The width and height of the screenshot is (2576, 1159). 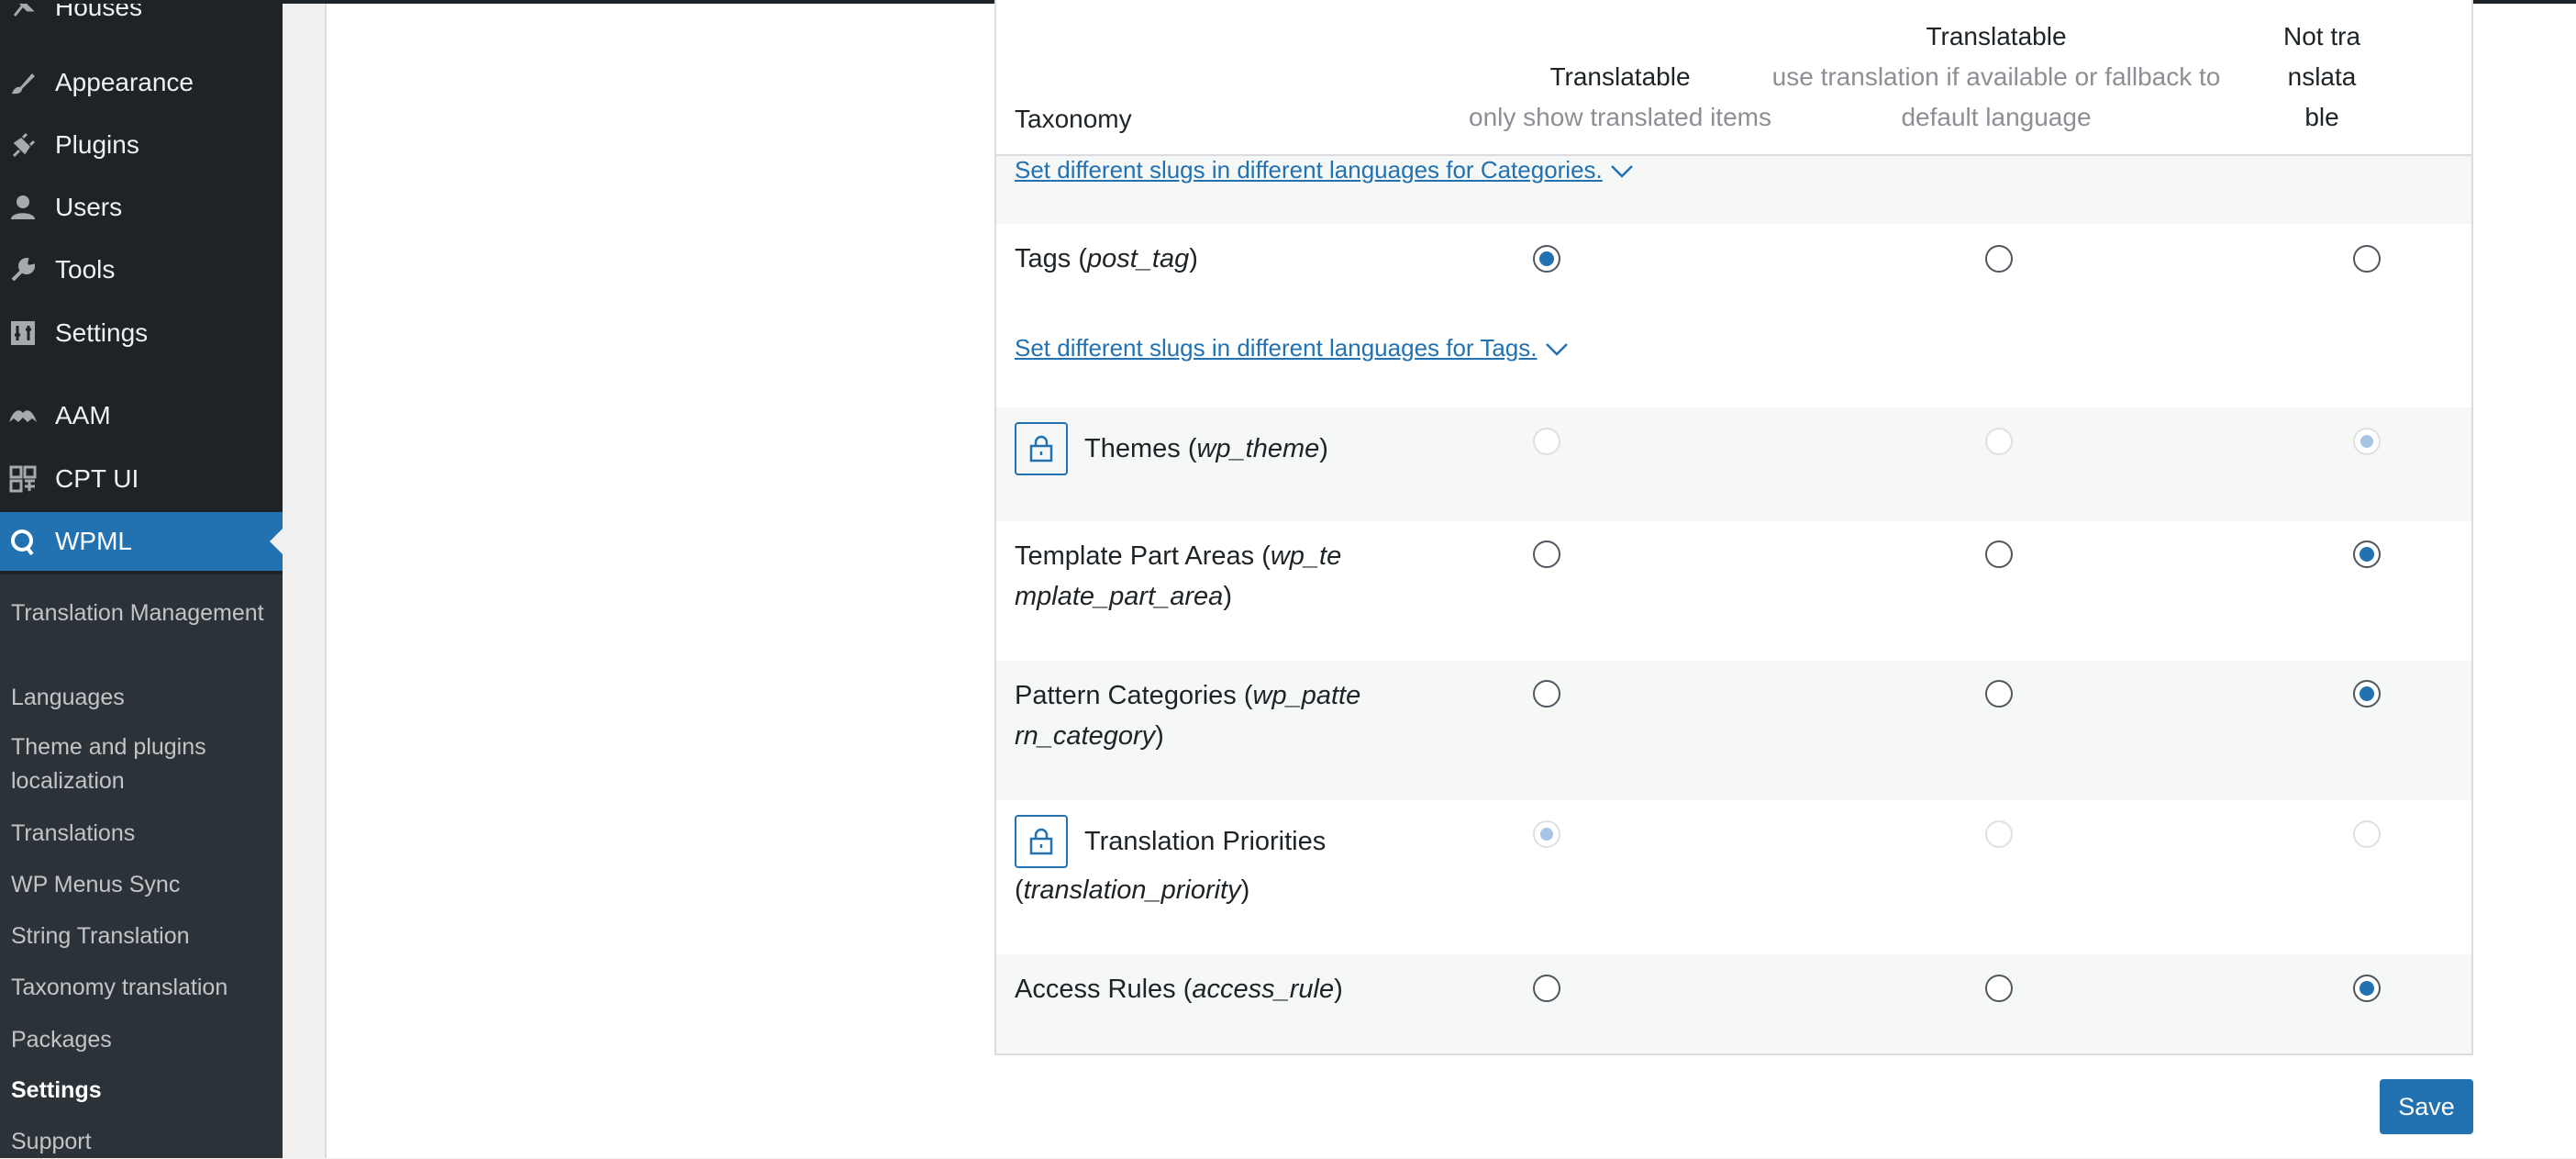 What do you see at coordinates (2426, 1106) in the screenshot?
I see `save-button: Save` at bounding box center [2426, 1106].